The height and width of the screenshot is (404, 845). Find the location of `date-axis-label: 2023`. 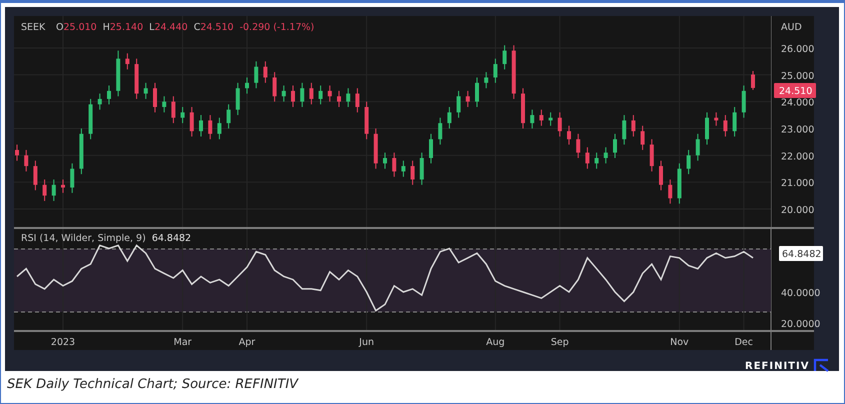

date-axis-label: 2023 is located at coordinates (63, 342).